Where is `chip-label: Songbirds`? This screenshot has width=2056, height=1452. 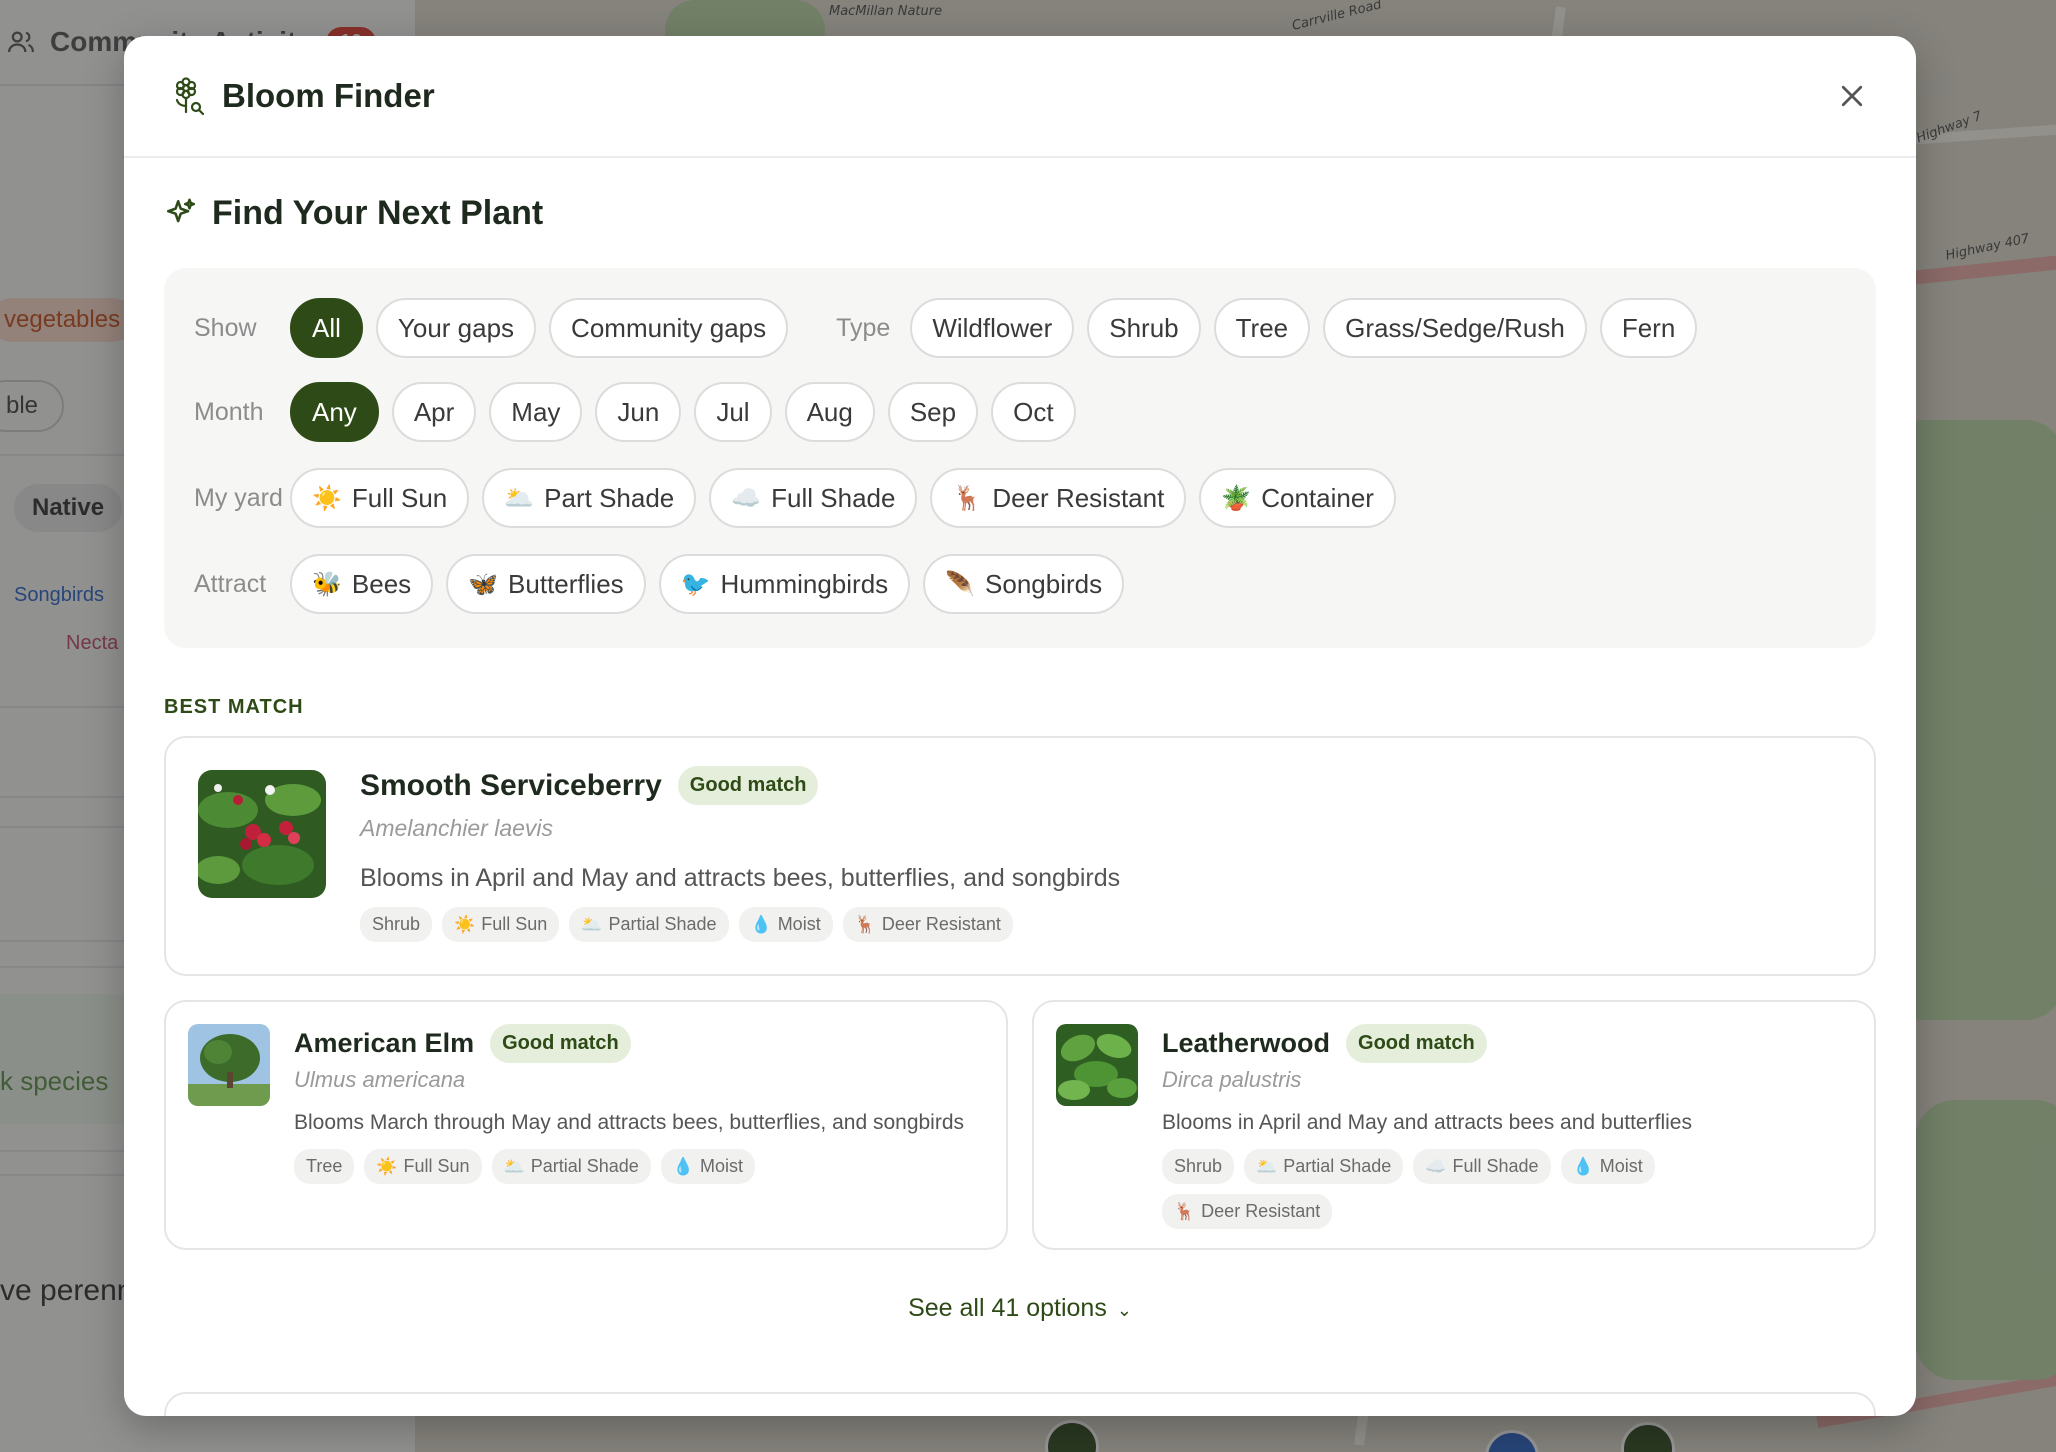 chip-label: Songbirds is located at coordinates (1044, 583).